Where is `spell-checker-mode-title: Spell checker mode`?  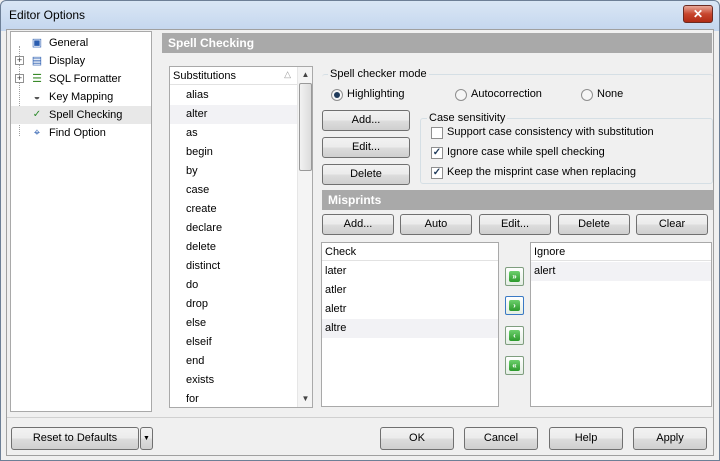
spell-checker-mode-title: Spell checker mode is located at coordinates (378, 74).